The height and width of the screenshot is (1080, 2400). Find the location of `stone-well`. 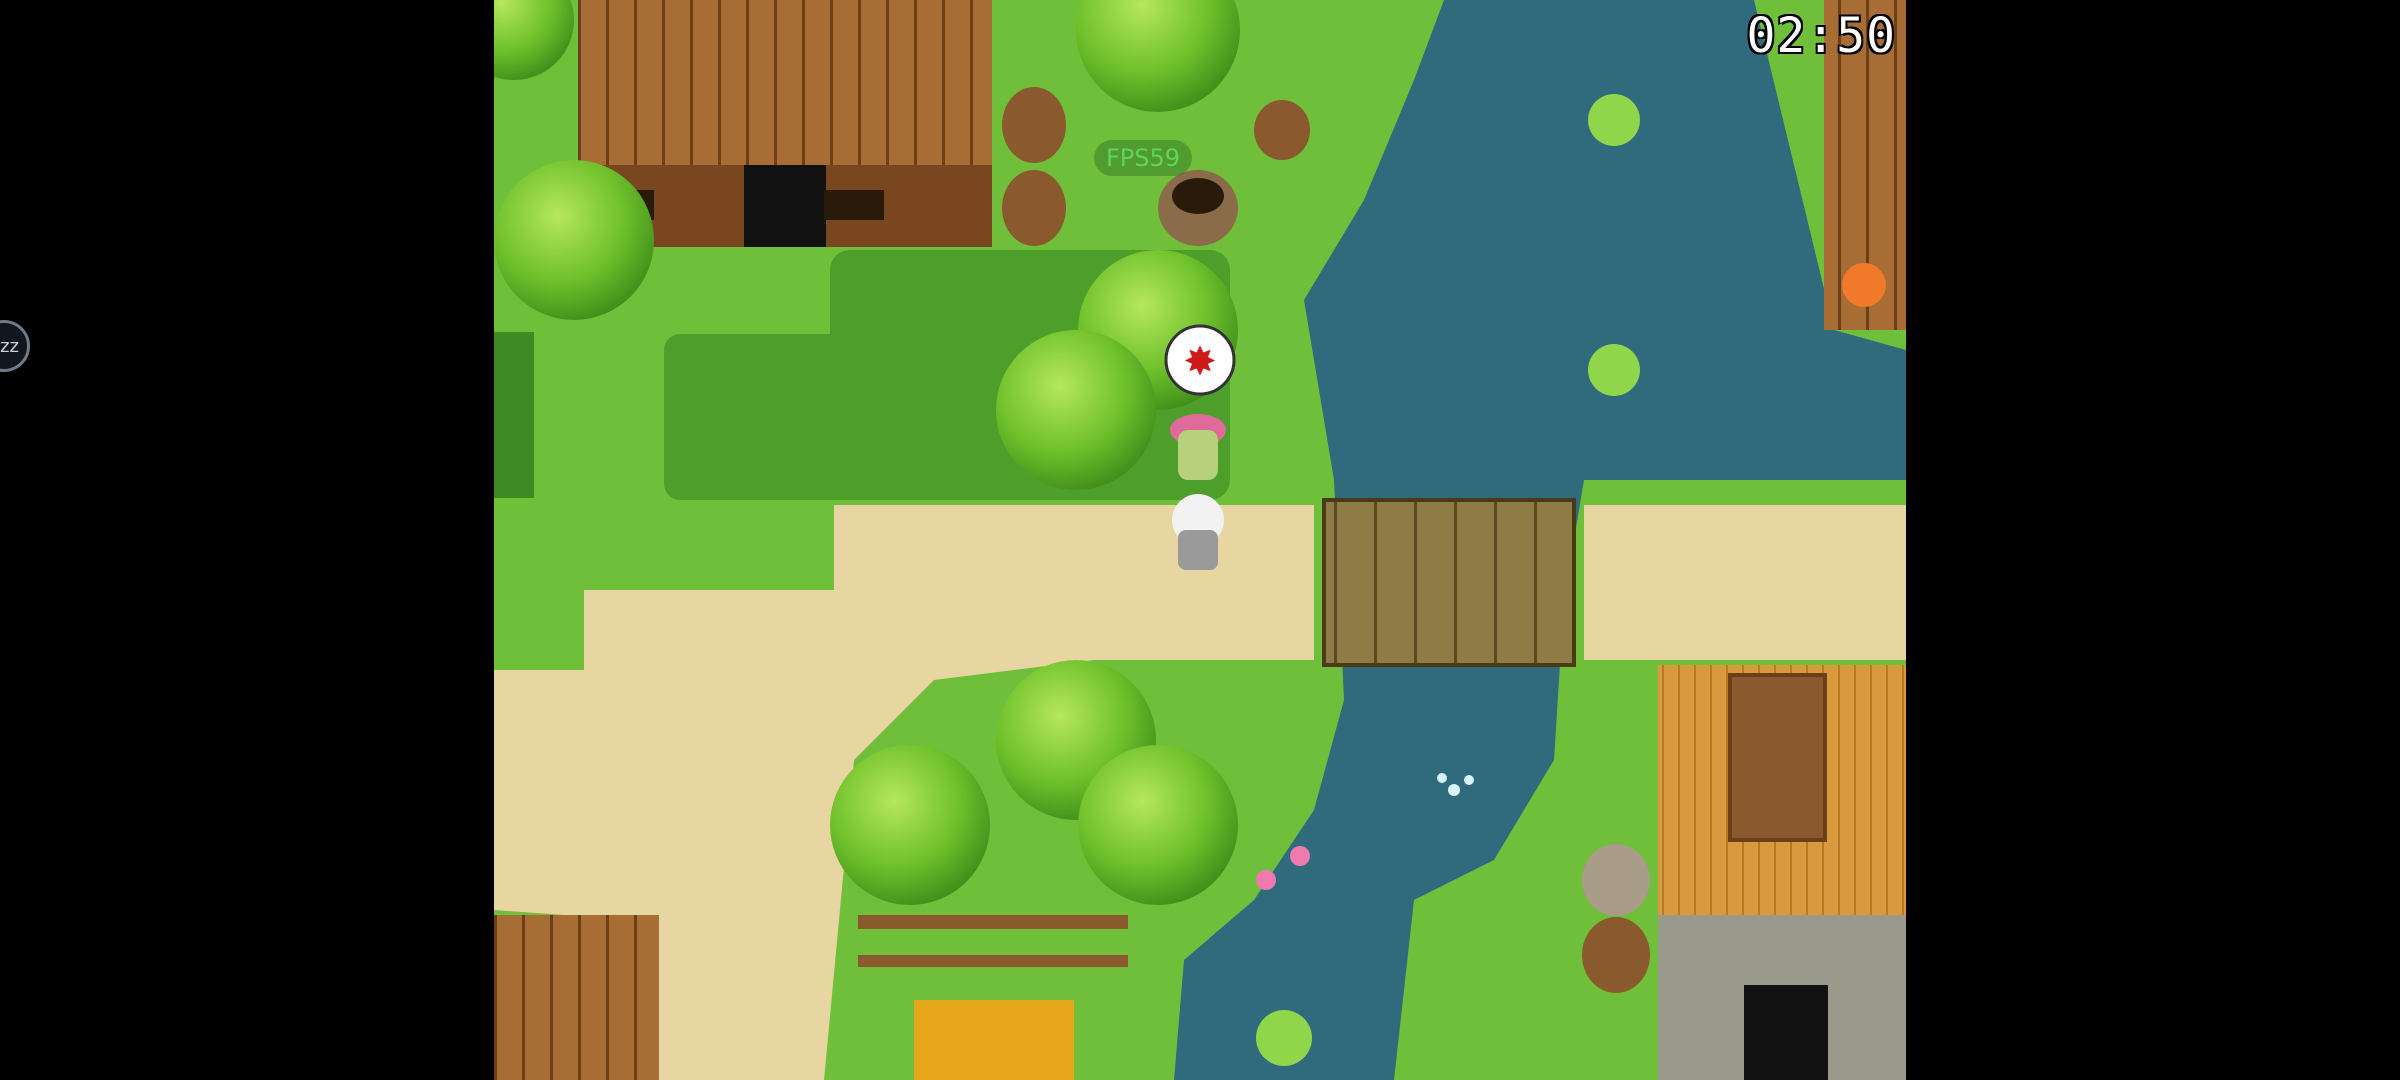

stone-well is located at coordinates (1198, 208).